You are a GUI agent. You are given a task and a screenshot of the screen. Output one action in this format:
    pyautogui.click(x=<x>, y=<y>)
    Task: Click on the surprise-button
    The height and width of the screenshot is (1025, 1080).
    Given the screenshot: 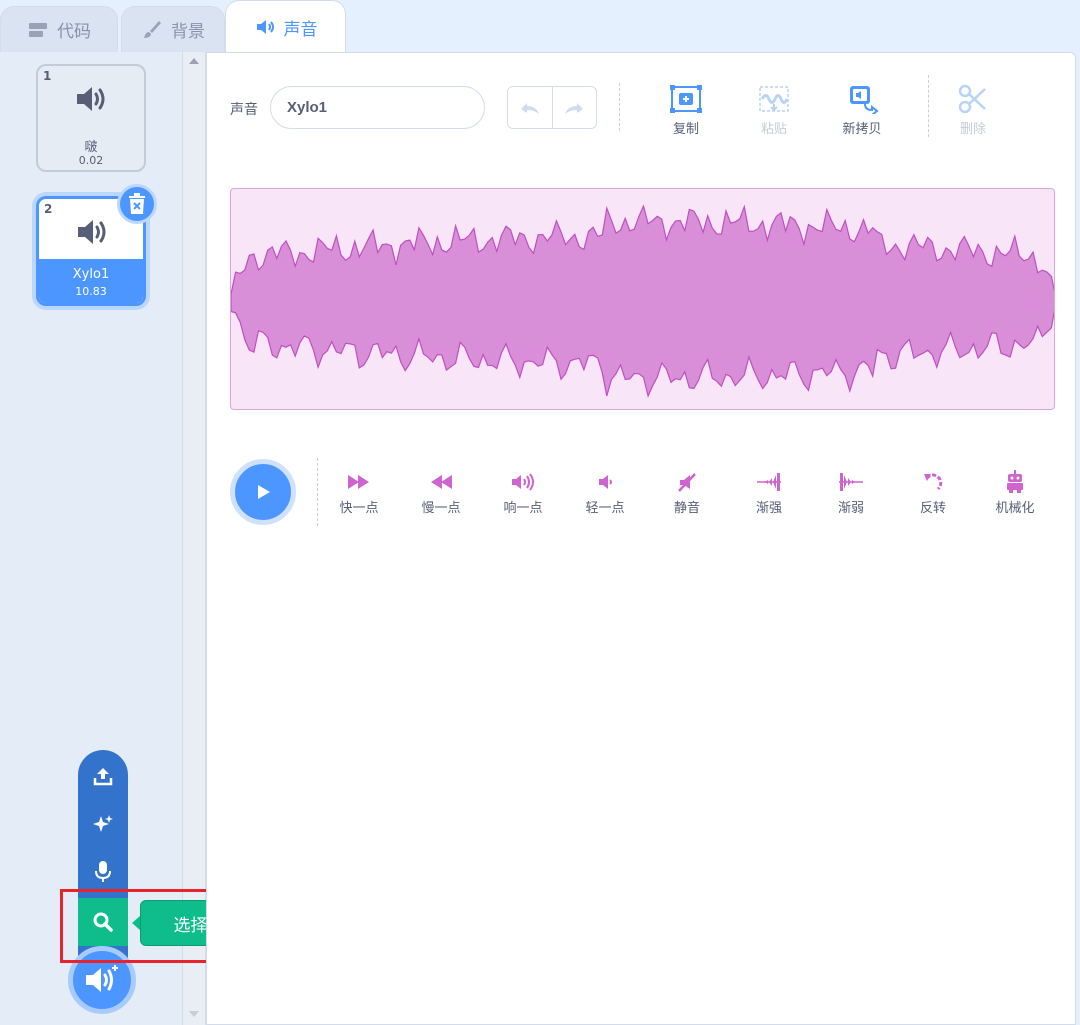 What is the action you would take?
    pyautogui.click(x=103, y=824)
    